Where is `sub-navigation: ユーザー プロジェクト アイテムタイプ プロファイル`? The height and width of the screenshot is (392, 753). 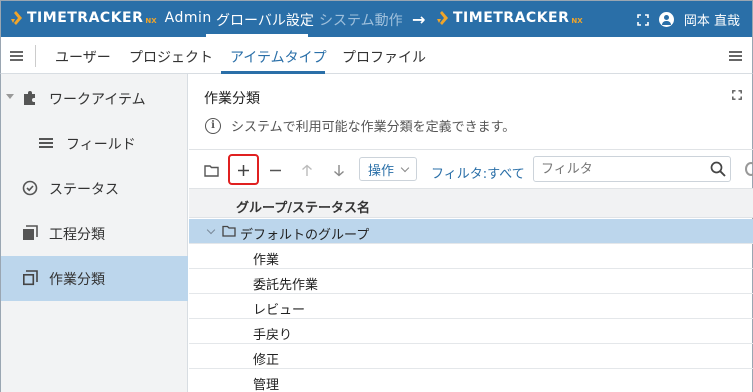 sub-navigation: ユーザー プロジェクト アイテムタイプ プロファイル is located at coordinates (376, 55).